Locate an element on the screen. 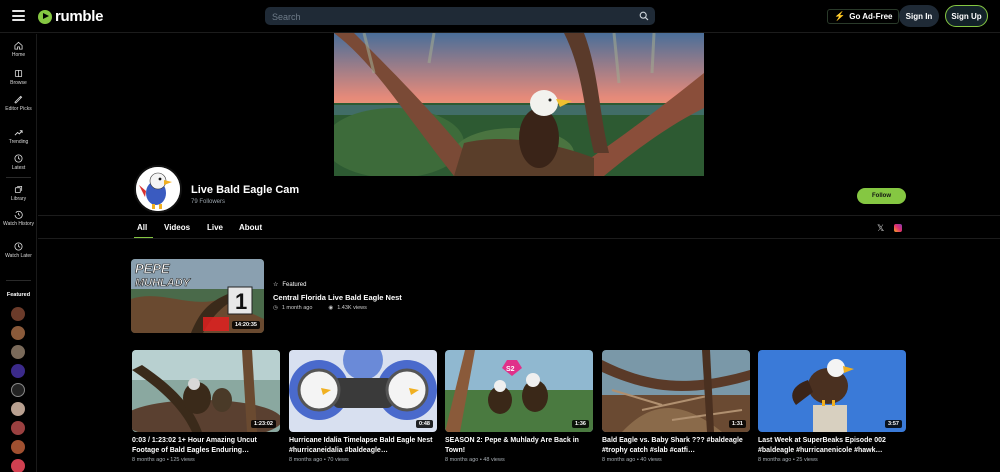  featured-heading: Featured is located at coordinates (18, 295).